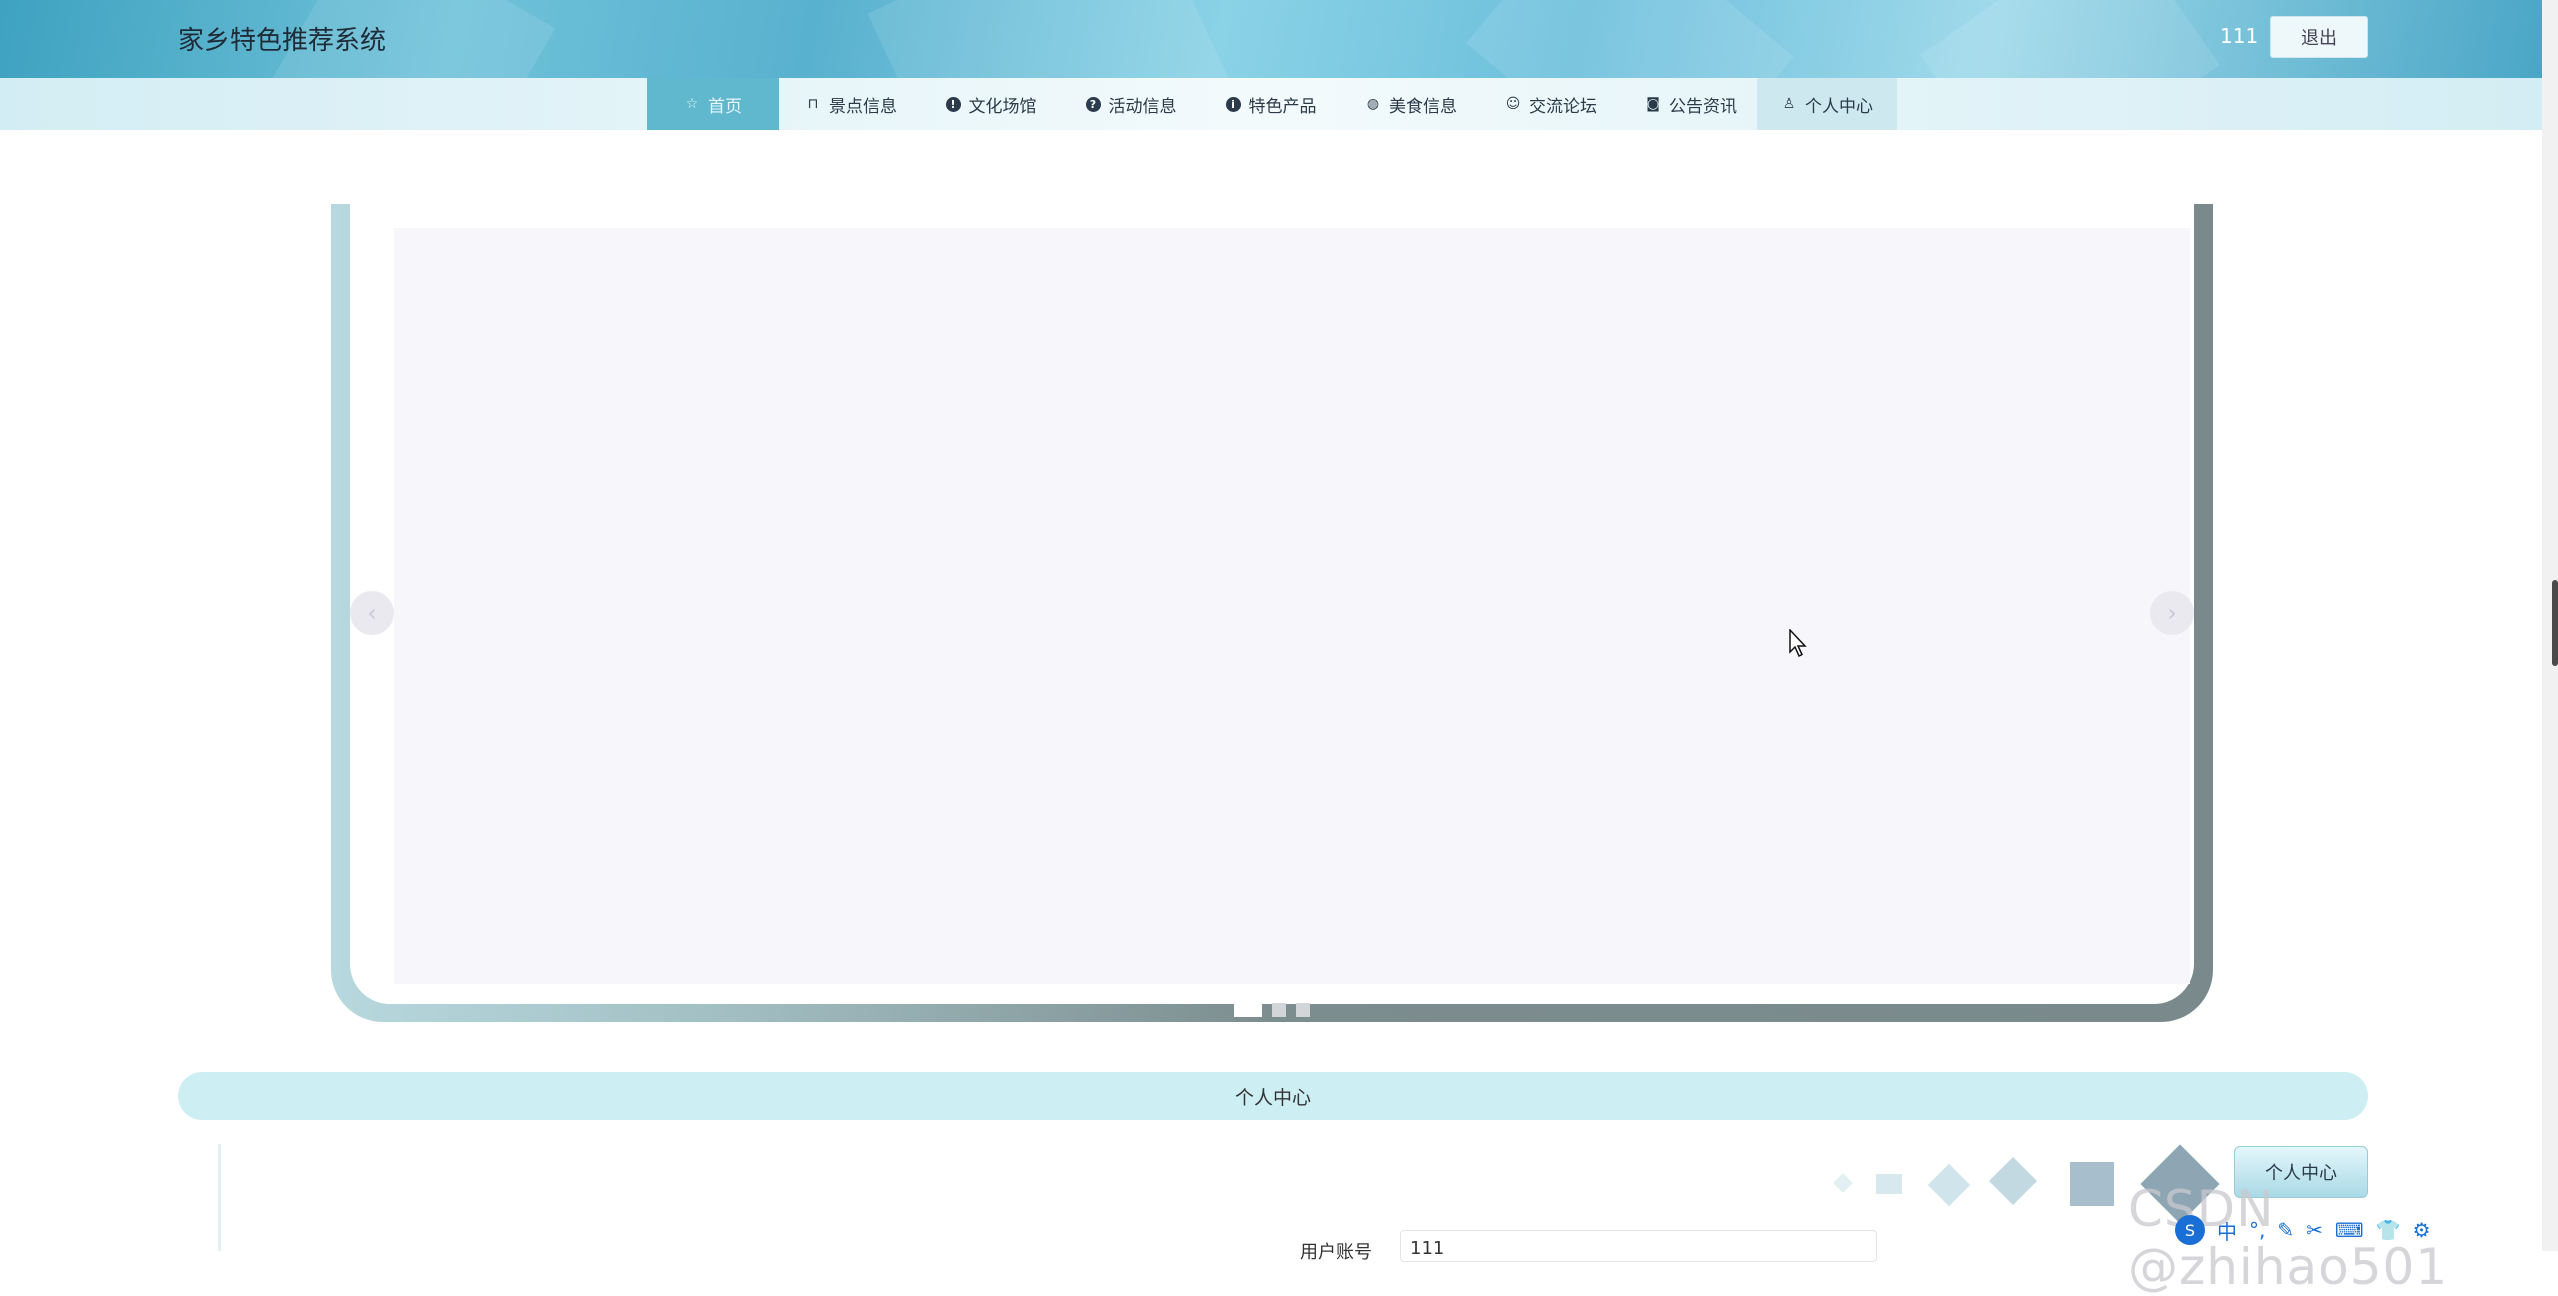 This screenshot has height=1296, width=2558. What do you see at coordinates (2257, 1230) in the screenshot?
I see `ime-punct-icon: °,` at bounding box center [2257, 1230].